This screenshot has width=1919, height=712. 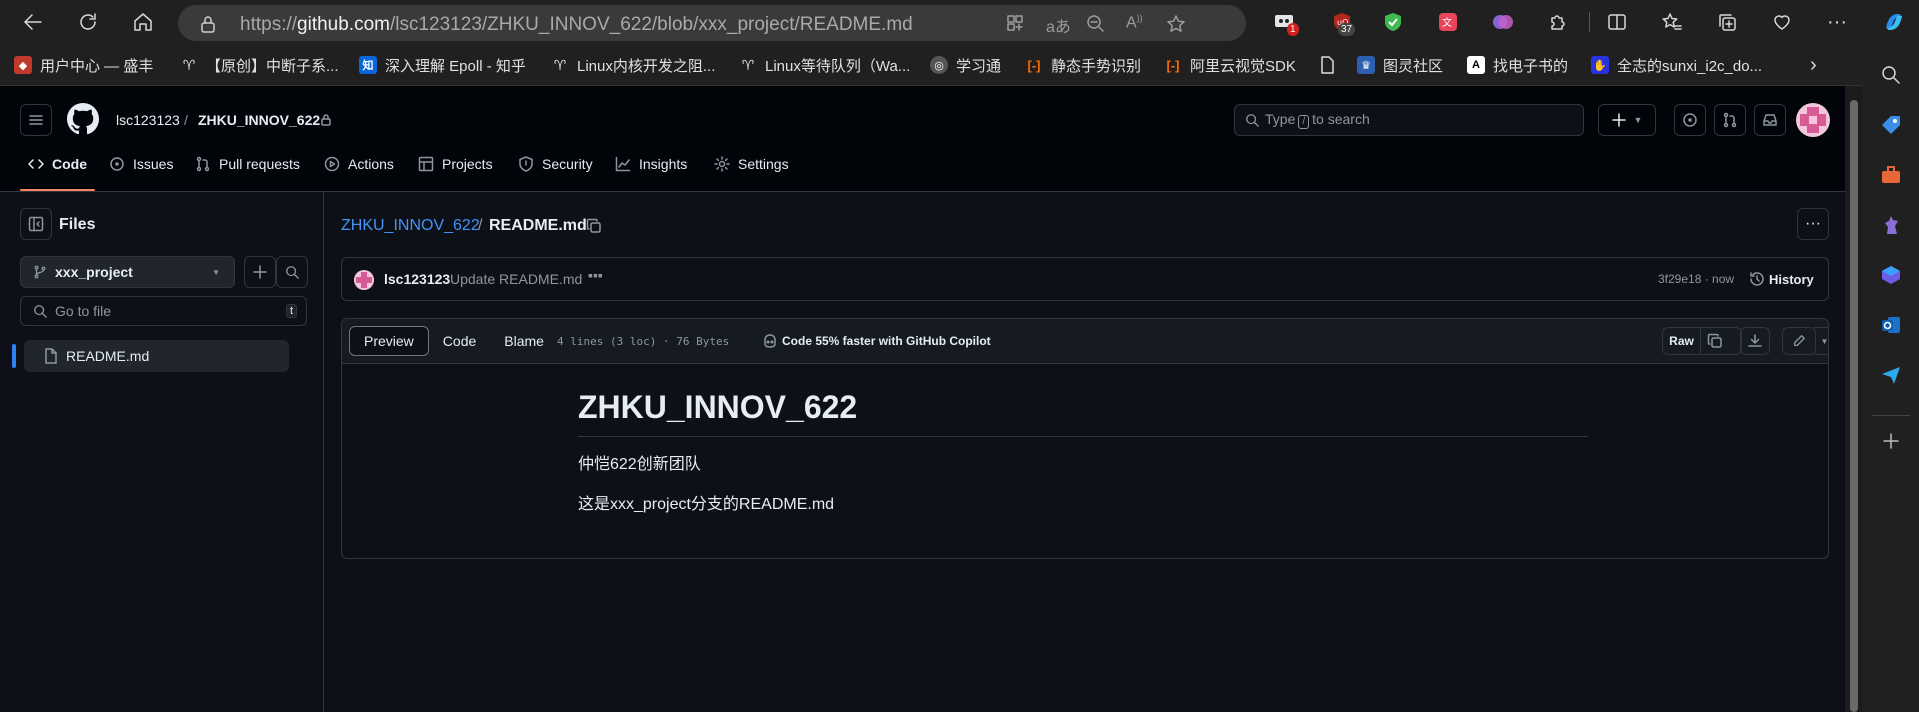 What do you see at coordinates (555, 174) in the screenshot?
I see `tab-security: Security` at bounding box center [555, 174].